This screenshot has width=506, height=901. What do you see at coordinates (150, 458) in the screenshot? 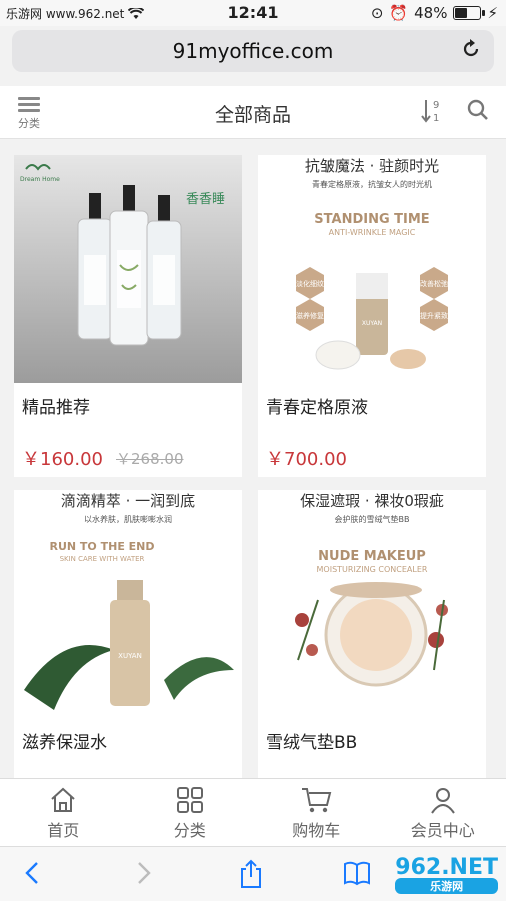
I see `product-original-price: ￥268.00` at bounding box center [150, 458].